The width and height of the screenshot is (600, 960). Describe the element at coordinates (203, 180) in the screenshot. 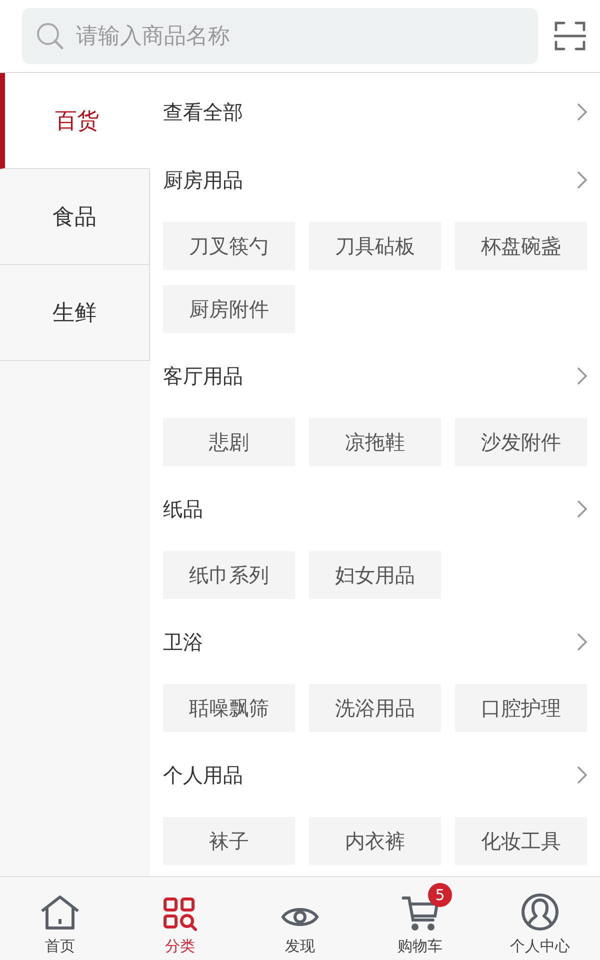

I see `section-title: 厨房用品` at that location.